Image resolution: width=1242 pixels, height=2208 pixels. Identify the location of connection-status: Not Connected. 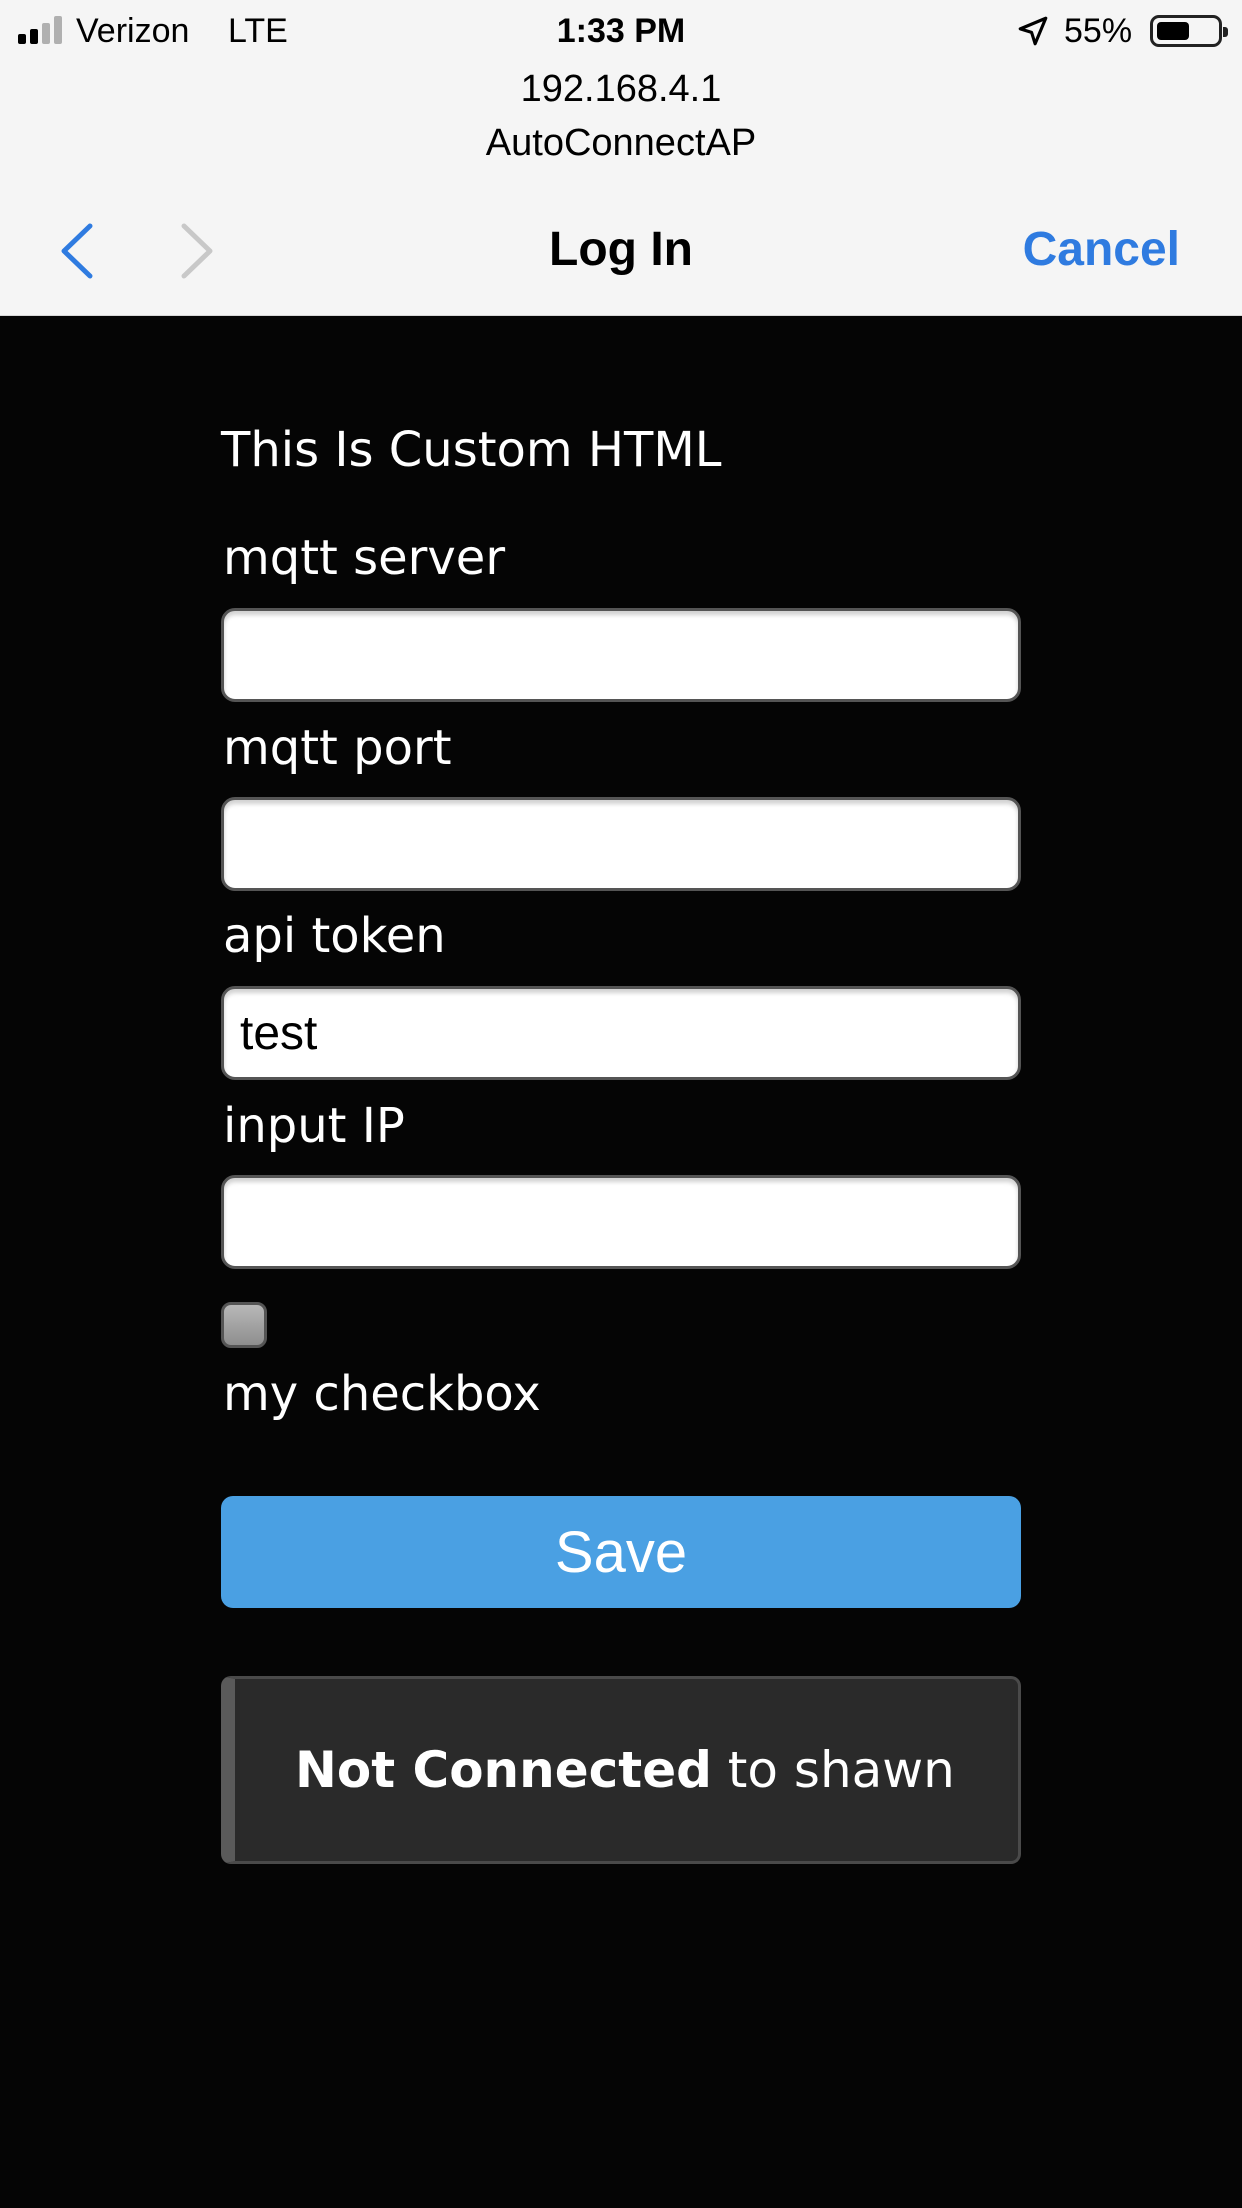
(503, 1770).